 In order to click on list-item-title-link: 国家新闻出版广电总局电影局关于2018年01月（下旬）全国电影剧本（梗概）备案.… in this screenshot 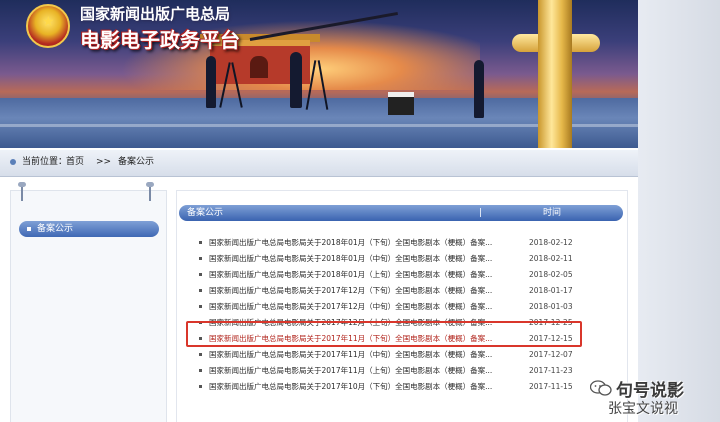, I will do `click(350, 242)`.